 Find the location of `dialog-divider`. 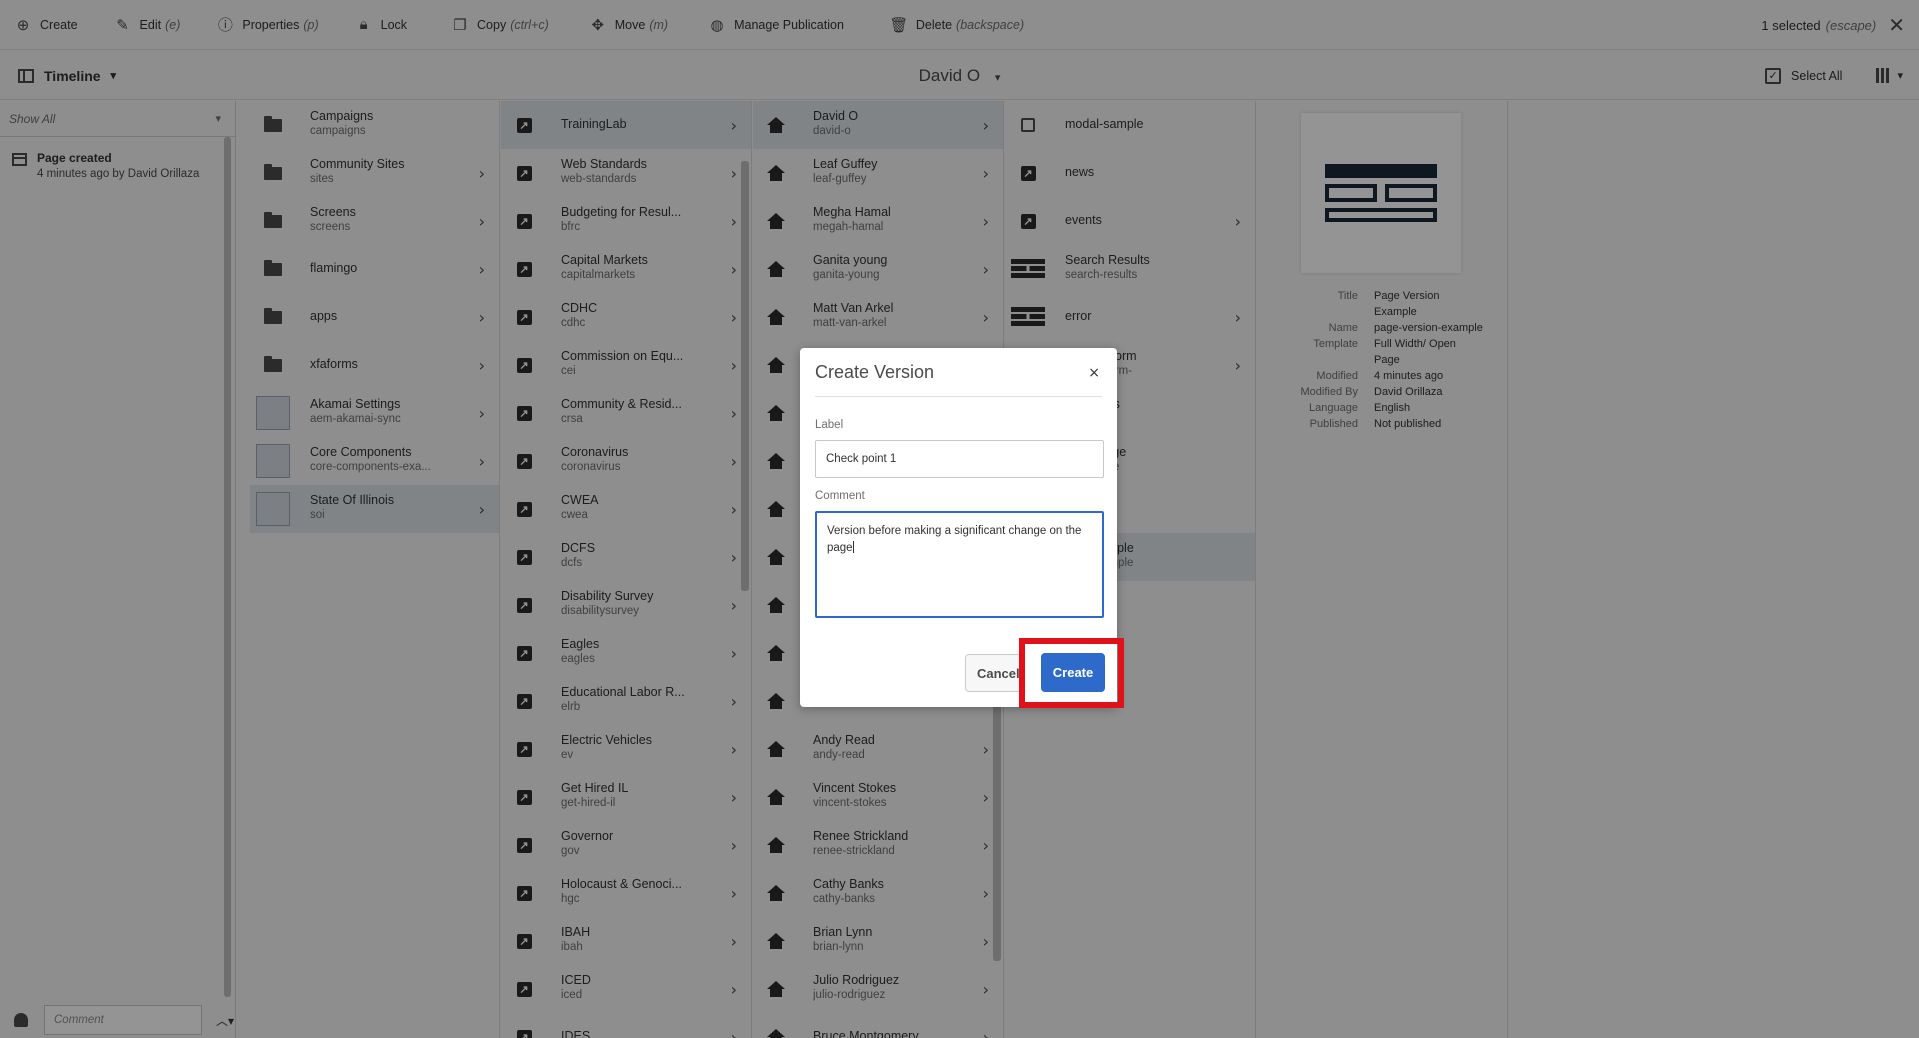

dialog-divider is located at coordinates (958, 396).